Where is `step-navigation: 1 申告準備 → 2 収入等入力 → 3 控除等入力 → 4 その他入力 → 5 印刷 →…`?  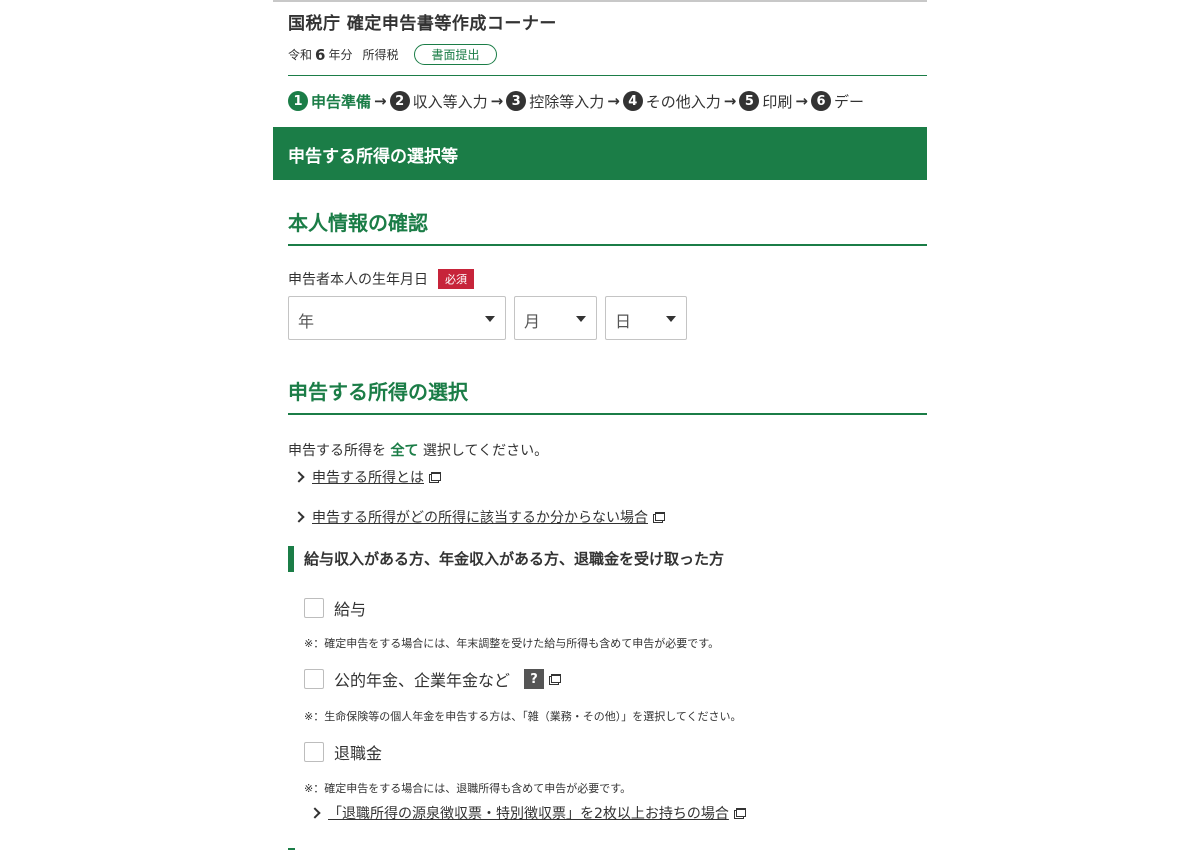 step-navigation: 1 申告準備 → 2 収入等入力 → 3 控除等入力 → 4 その他入力 → 5 印刷 →… is located at coordinates (607, 101).